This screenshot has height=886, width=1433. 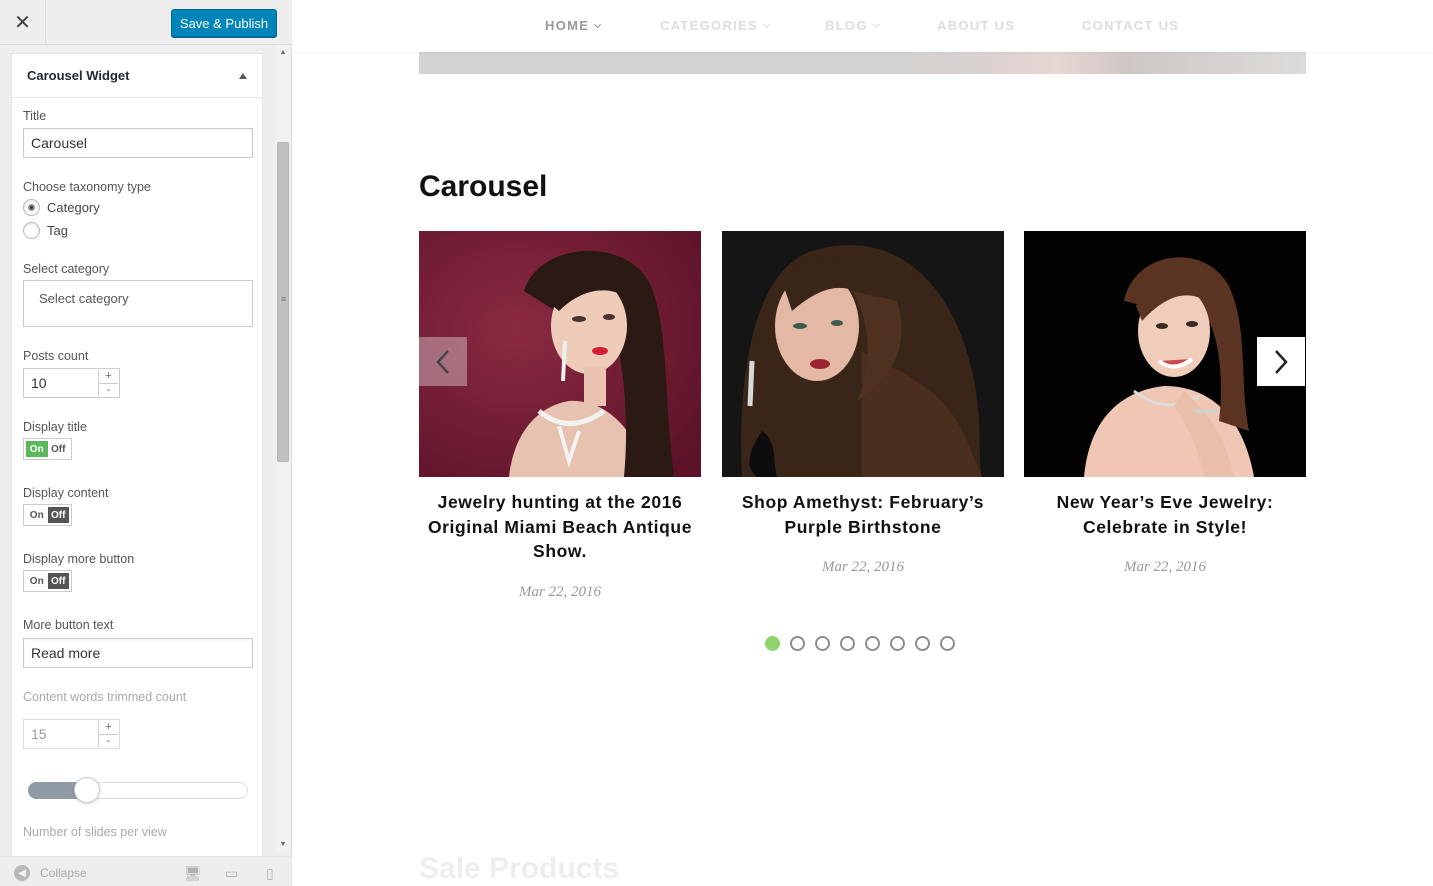 What do you see at coordinates (146, 22) in the screenshot?
I see `sidebar-header: ✕ Save & Publish` at bounding box center [146, 22].